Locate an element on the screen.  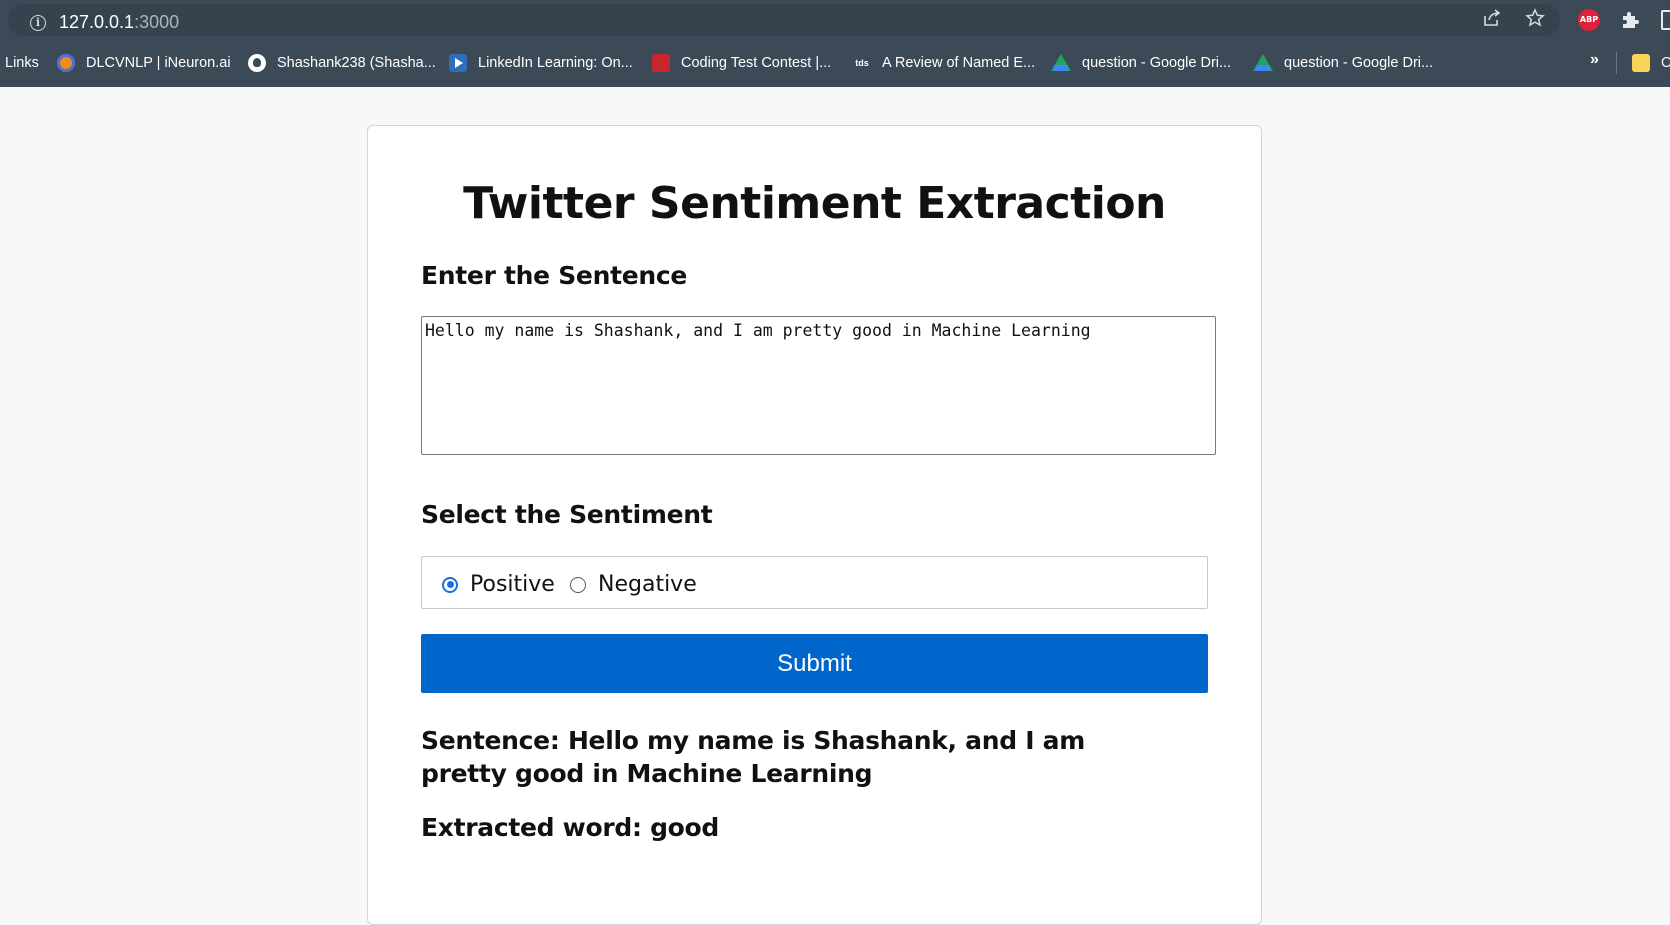
radio-positive: Positive is located at coordinates (498, 584).